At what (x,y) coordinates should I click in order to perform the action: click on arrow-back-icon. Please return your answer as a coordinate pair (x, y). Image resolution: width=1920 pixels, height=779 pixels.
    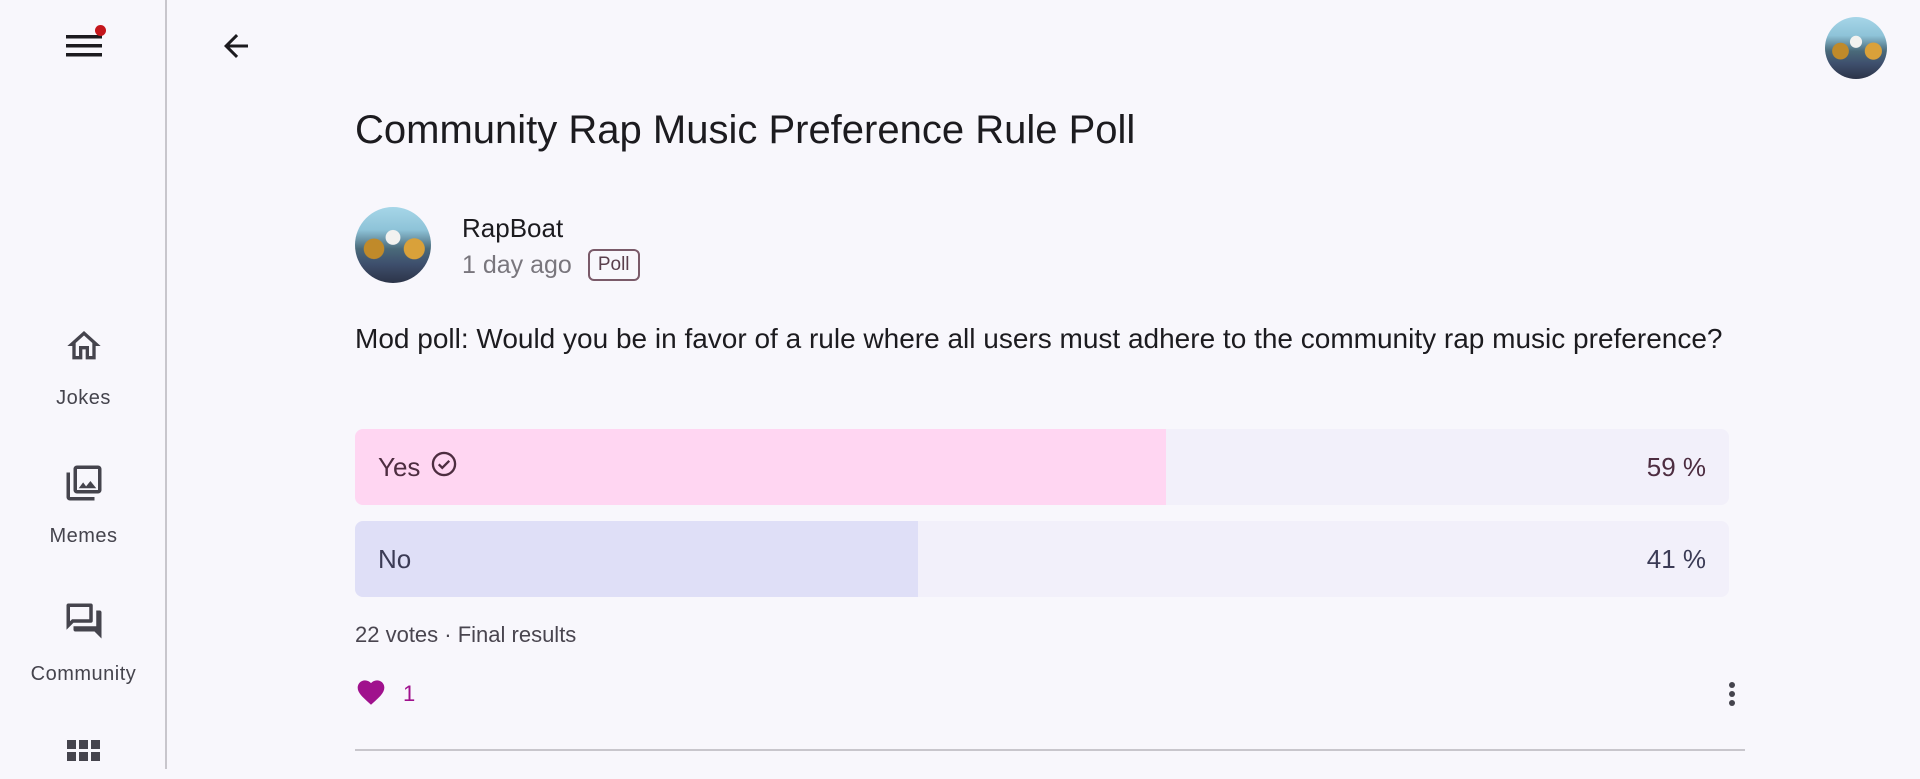
    Looking at the image, I should click on (236, 48).